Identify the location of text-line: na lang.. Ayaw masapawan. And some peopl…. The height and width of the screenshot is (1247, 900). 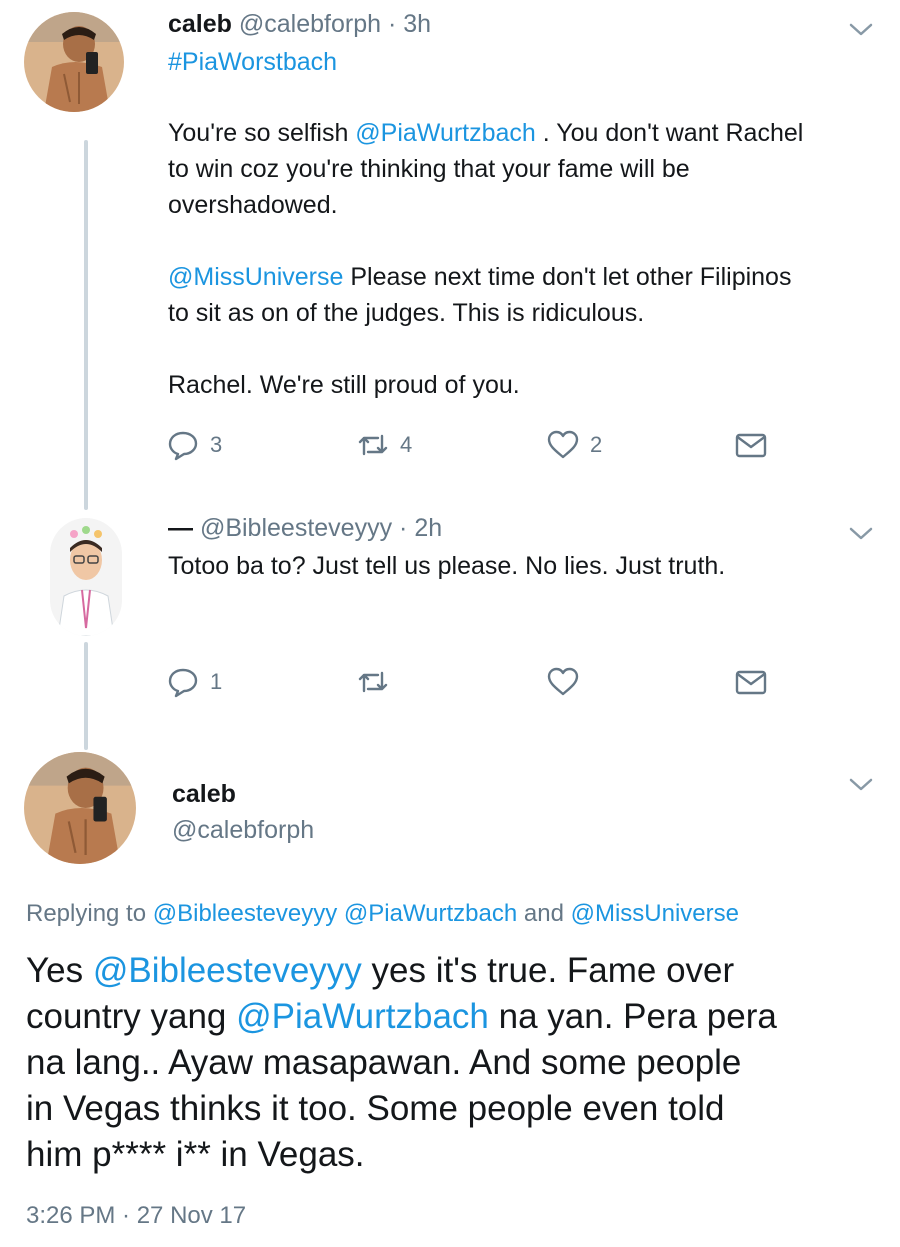
(384, 1062).